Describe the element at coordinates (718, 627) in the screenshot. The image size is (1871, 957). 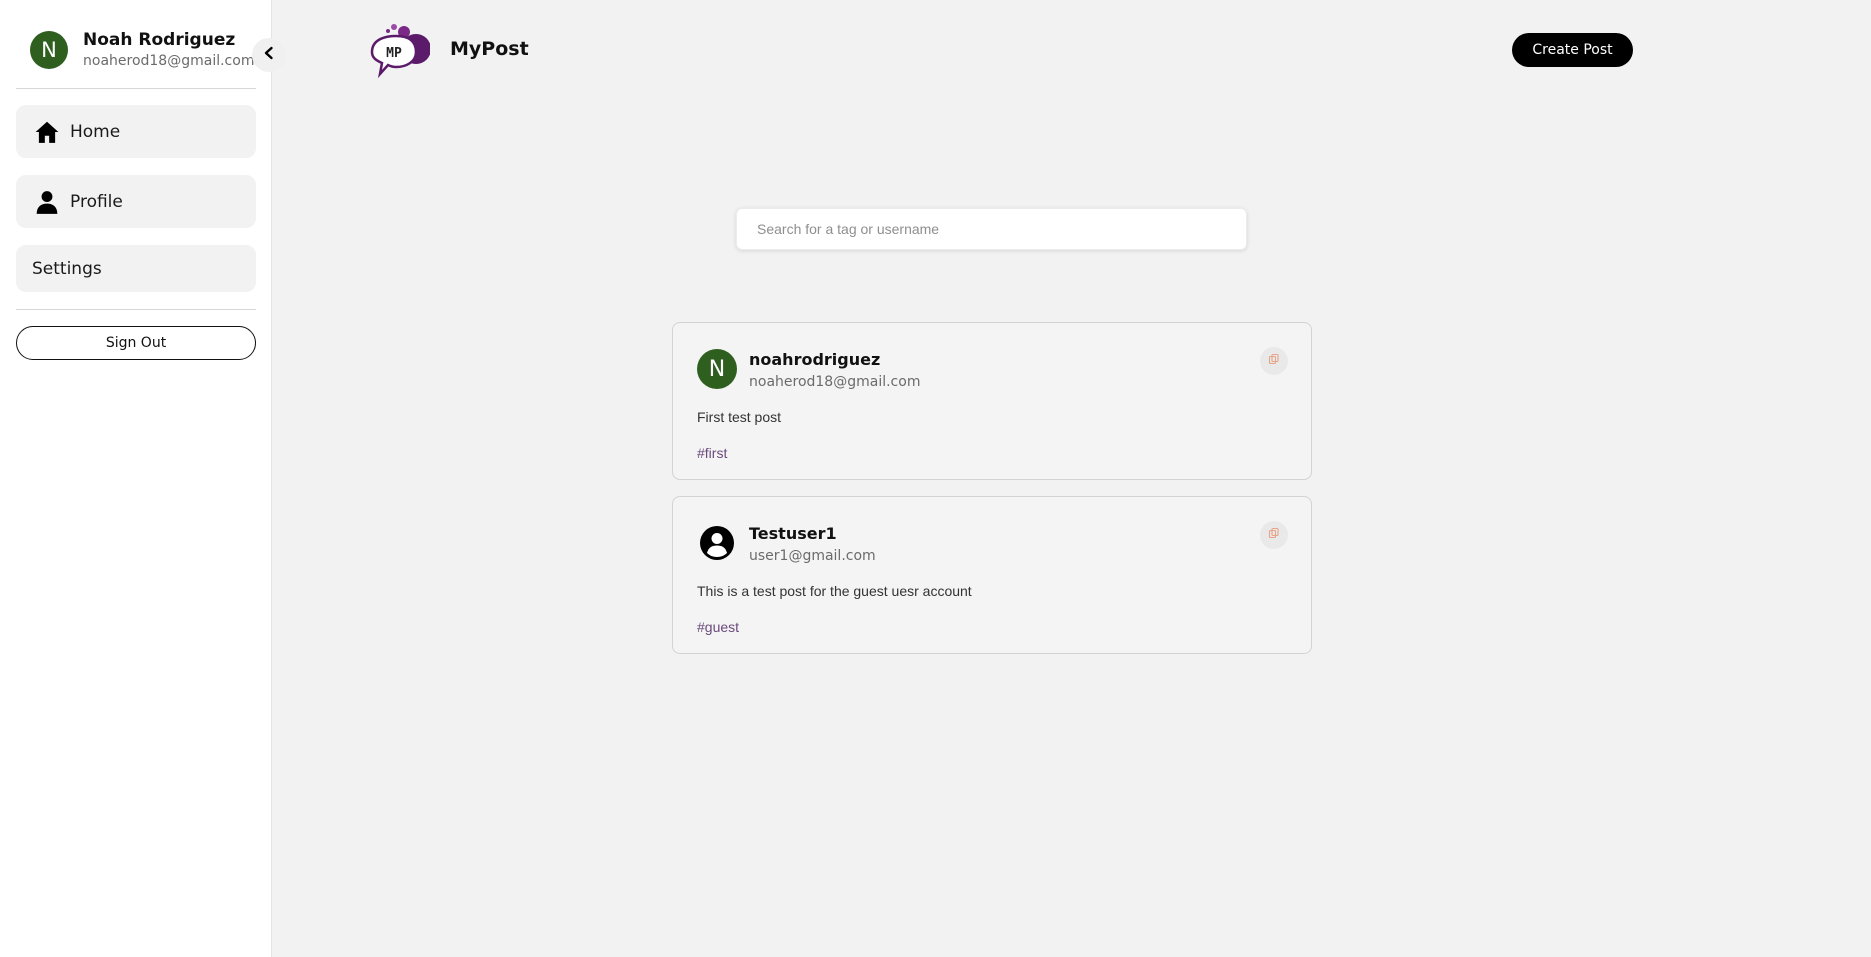
I see `post-tag: #guest` at that location.